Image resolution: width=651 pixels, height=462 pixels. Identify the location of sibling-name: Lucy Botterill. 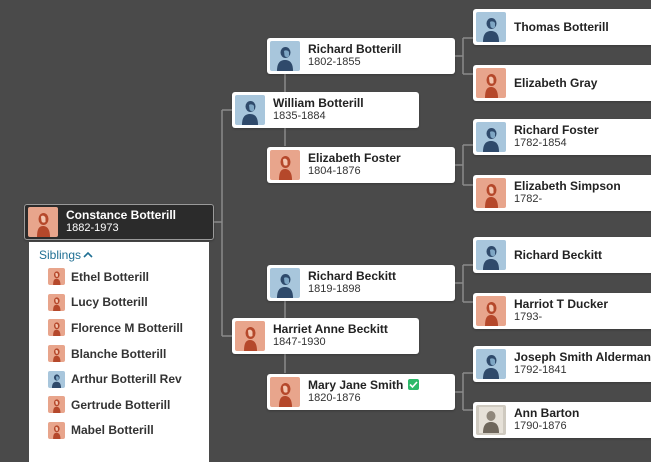
(109, 302).